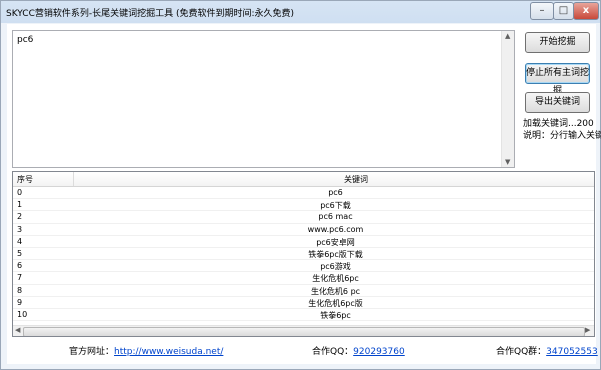 The image size is (601, 370). What do you see at coordinates (335, 206) in the screenshot?
I see `row-keyword: pc6下载` at bounding box center [335, 206].